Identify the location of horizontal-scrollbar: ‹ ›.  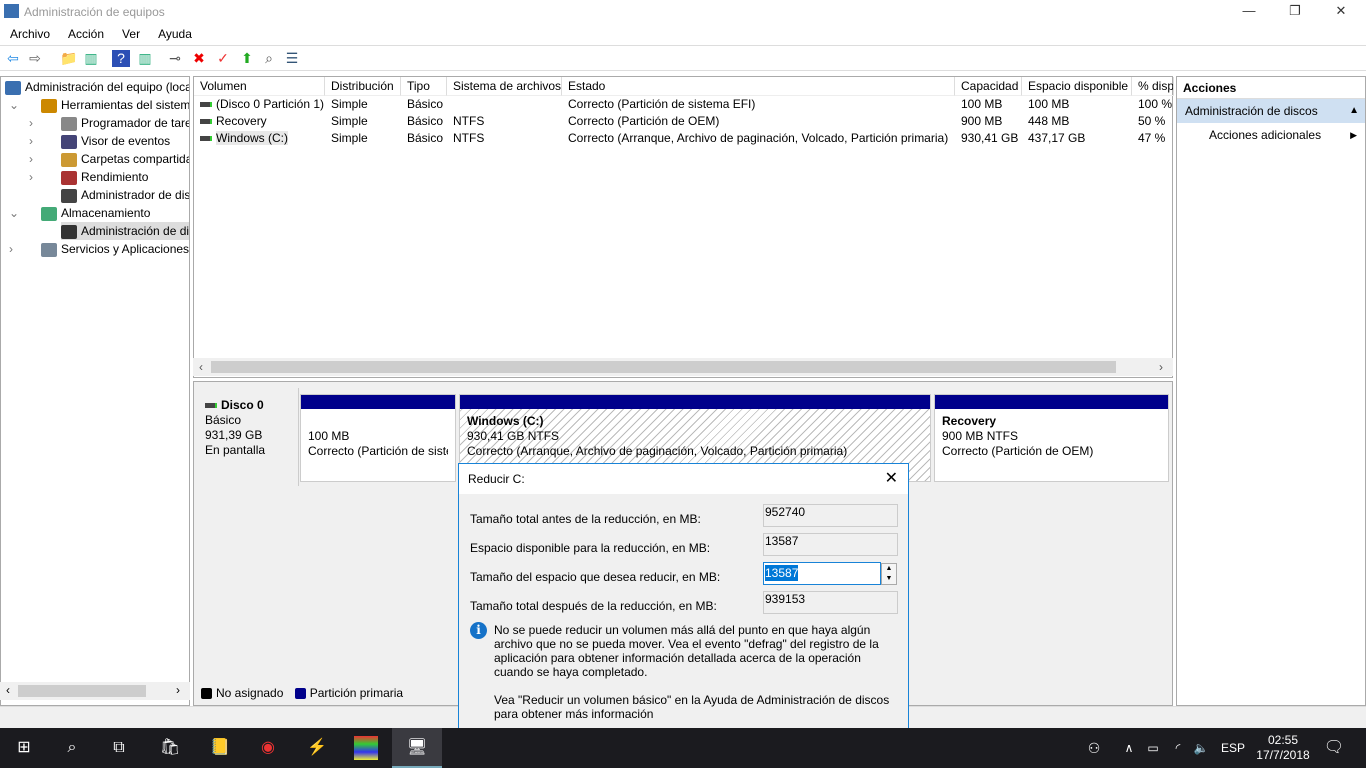
(683, 367).